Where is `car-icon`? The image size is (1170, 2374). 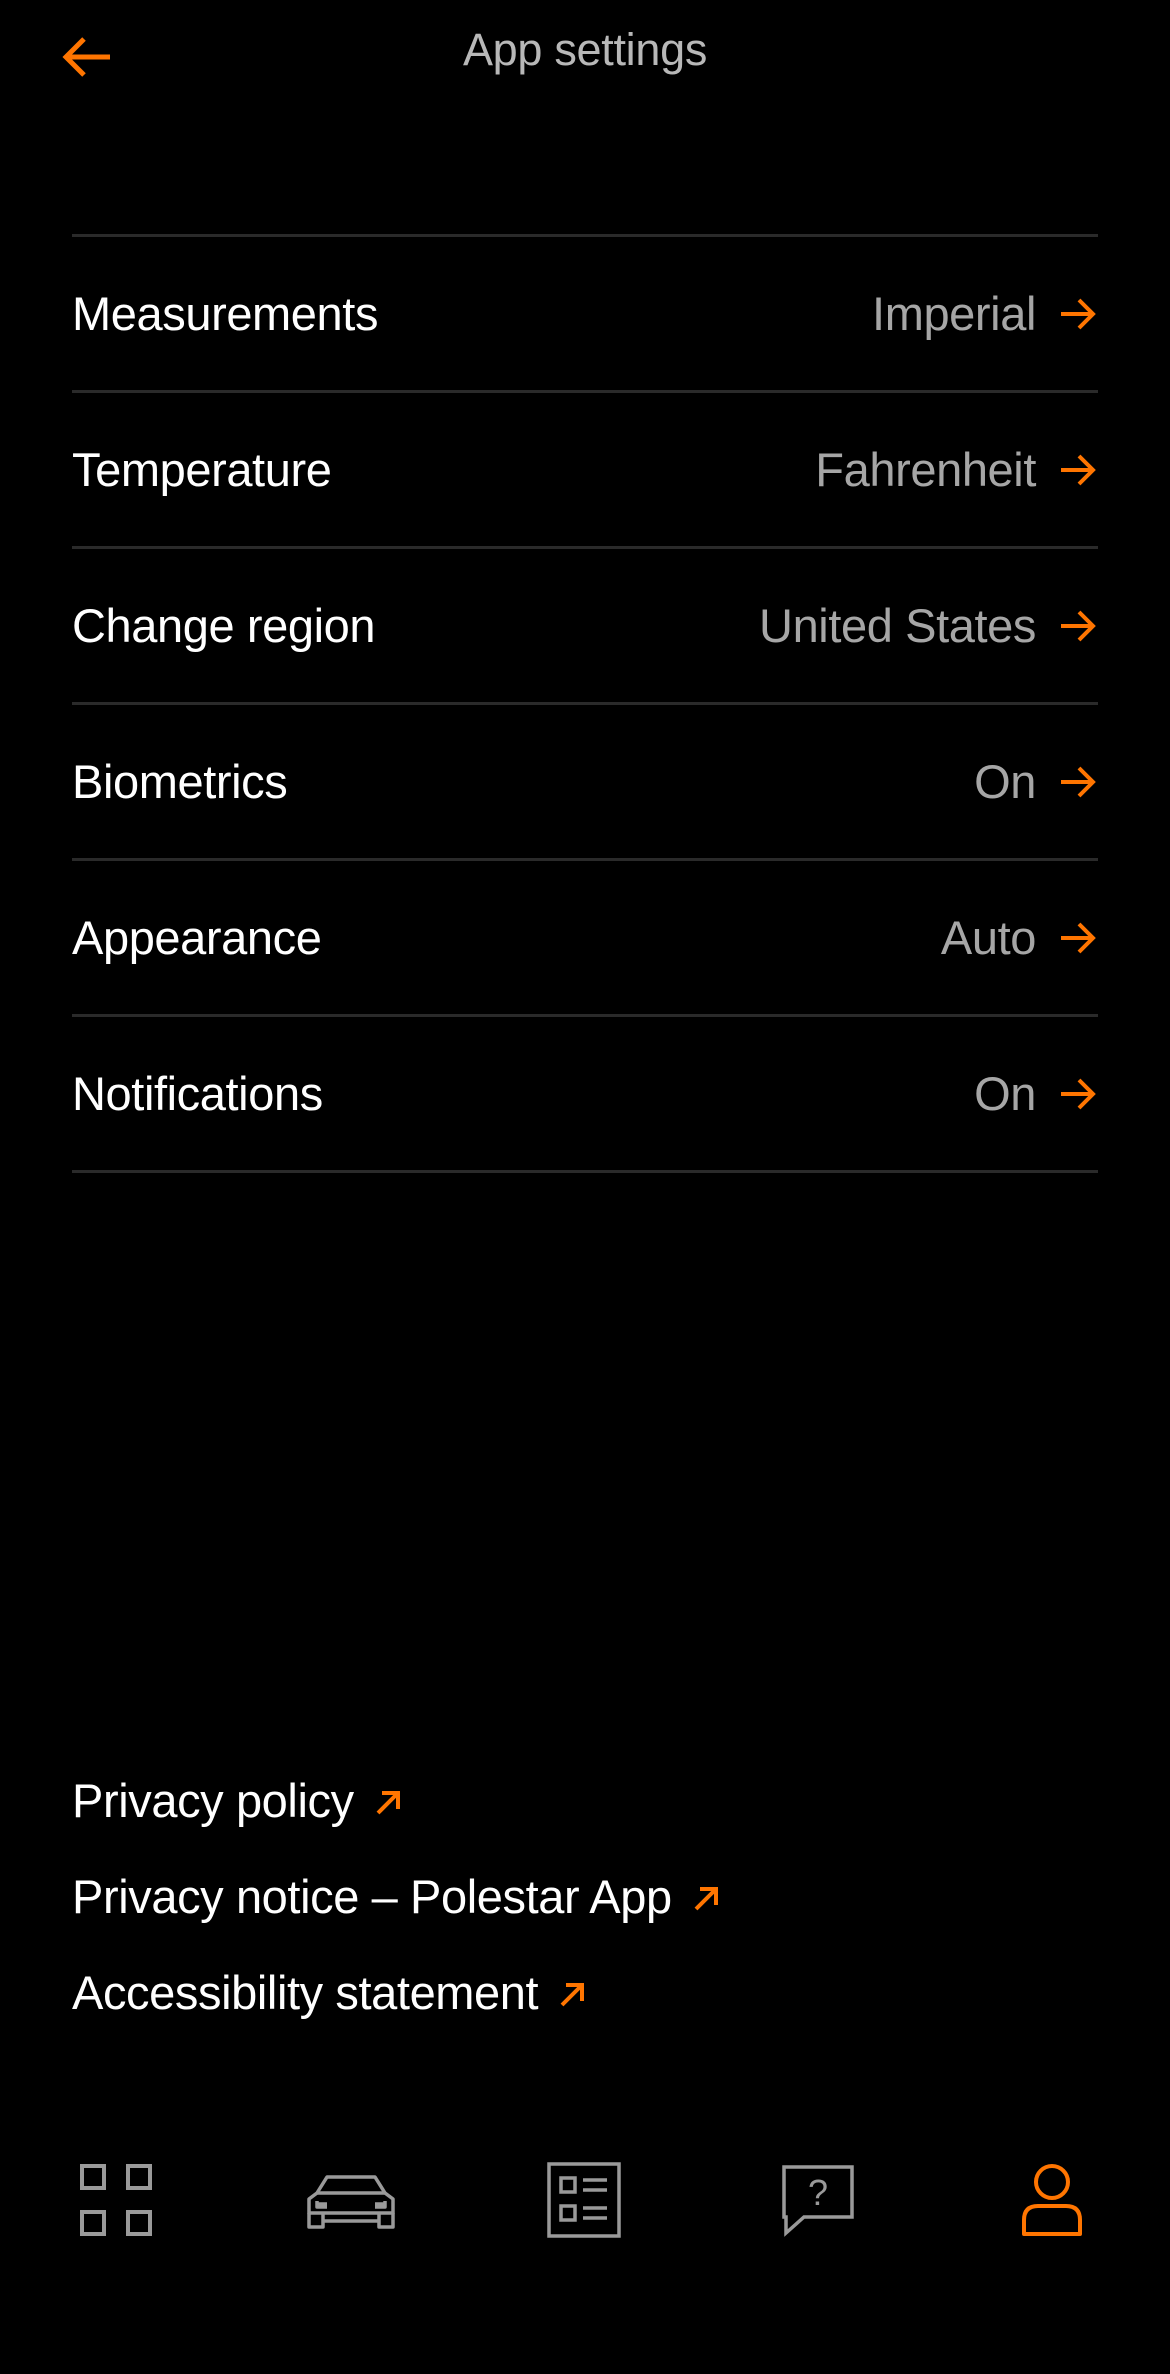
car-icon is located at coordinates (351, 2202).